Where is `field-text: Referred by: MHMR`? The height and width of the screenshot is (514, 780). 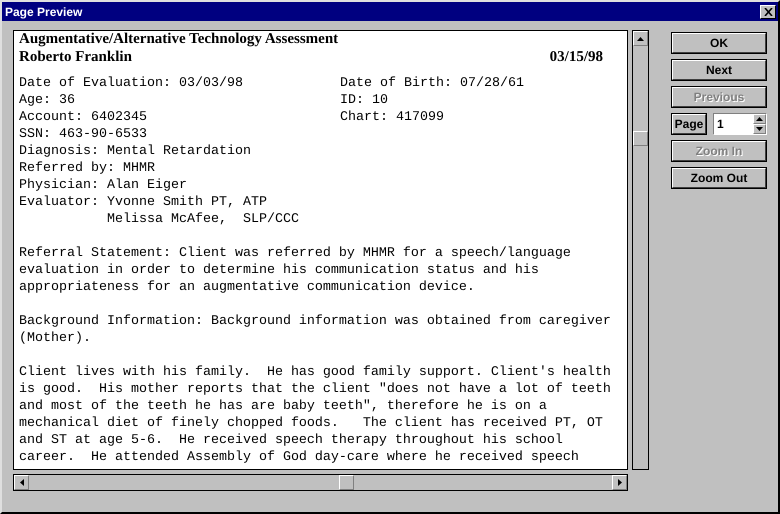
field-text: Referred by: MHMR is located at coordinates (87, 168).